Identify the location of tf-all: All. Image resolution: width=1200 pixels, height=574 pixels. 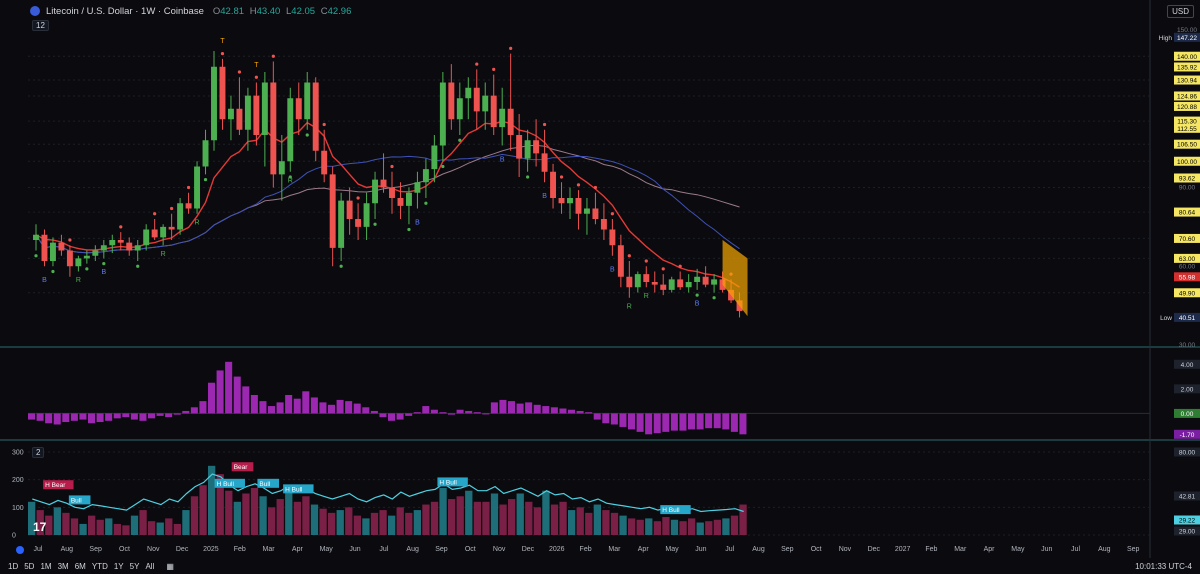
(149, 566).